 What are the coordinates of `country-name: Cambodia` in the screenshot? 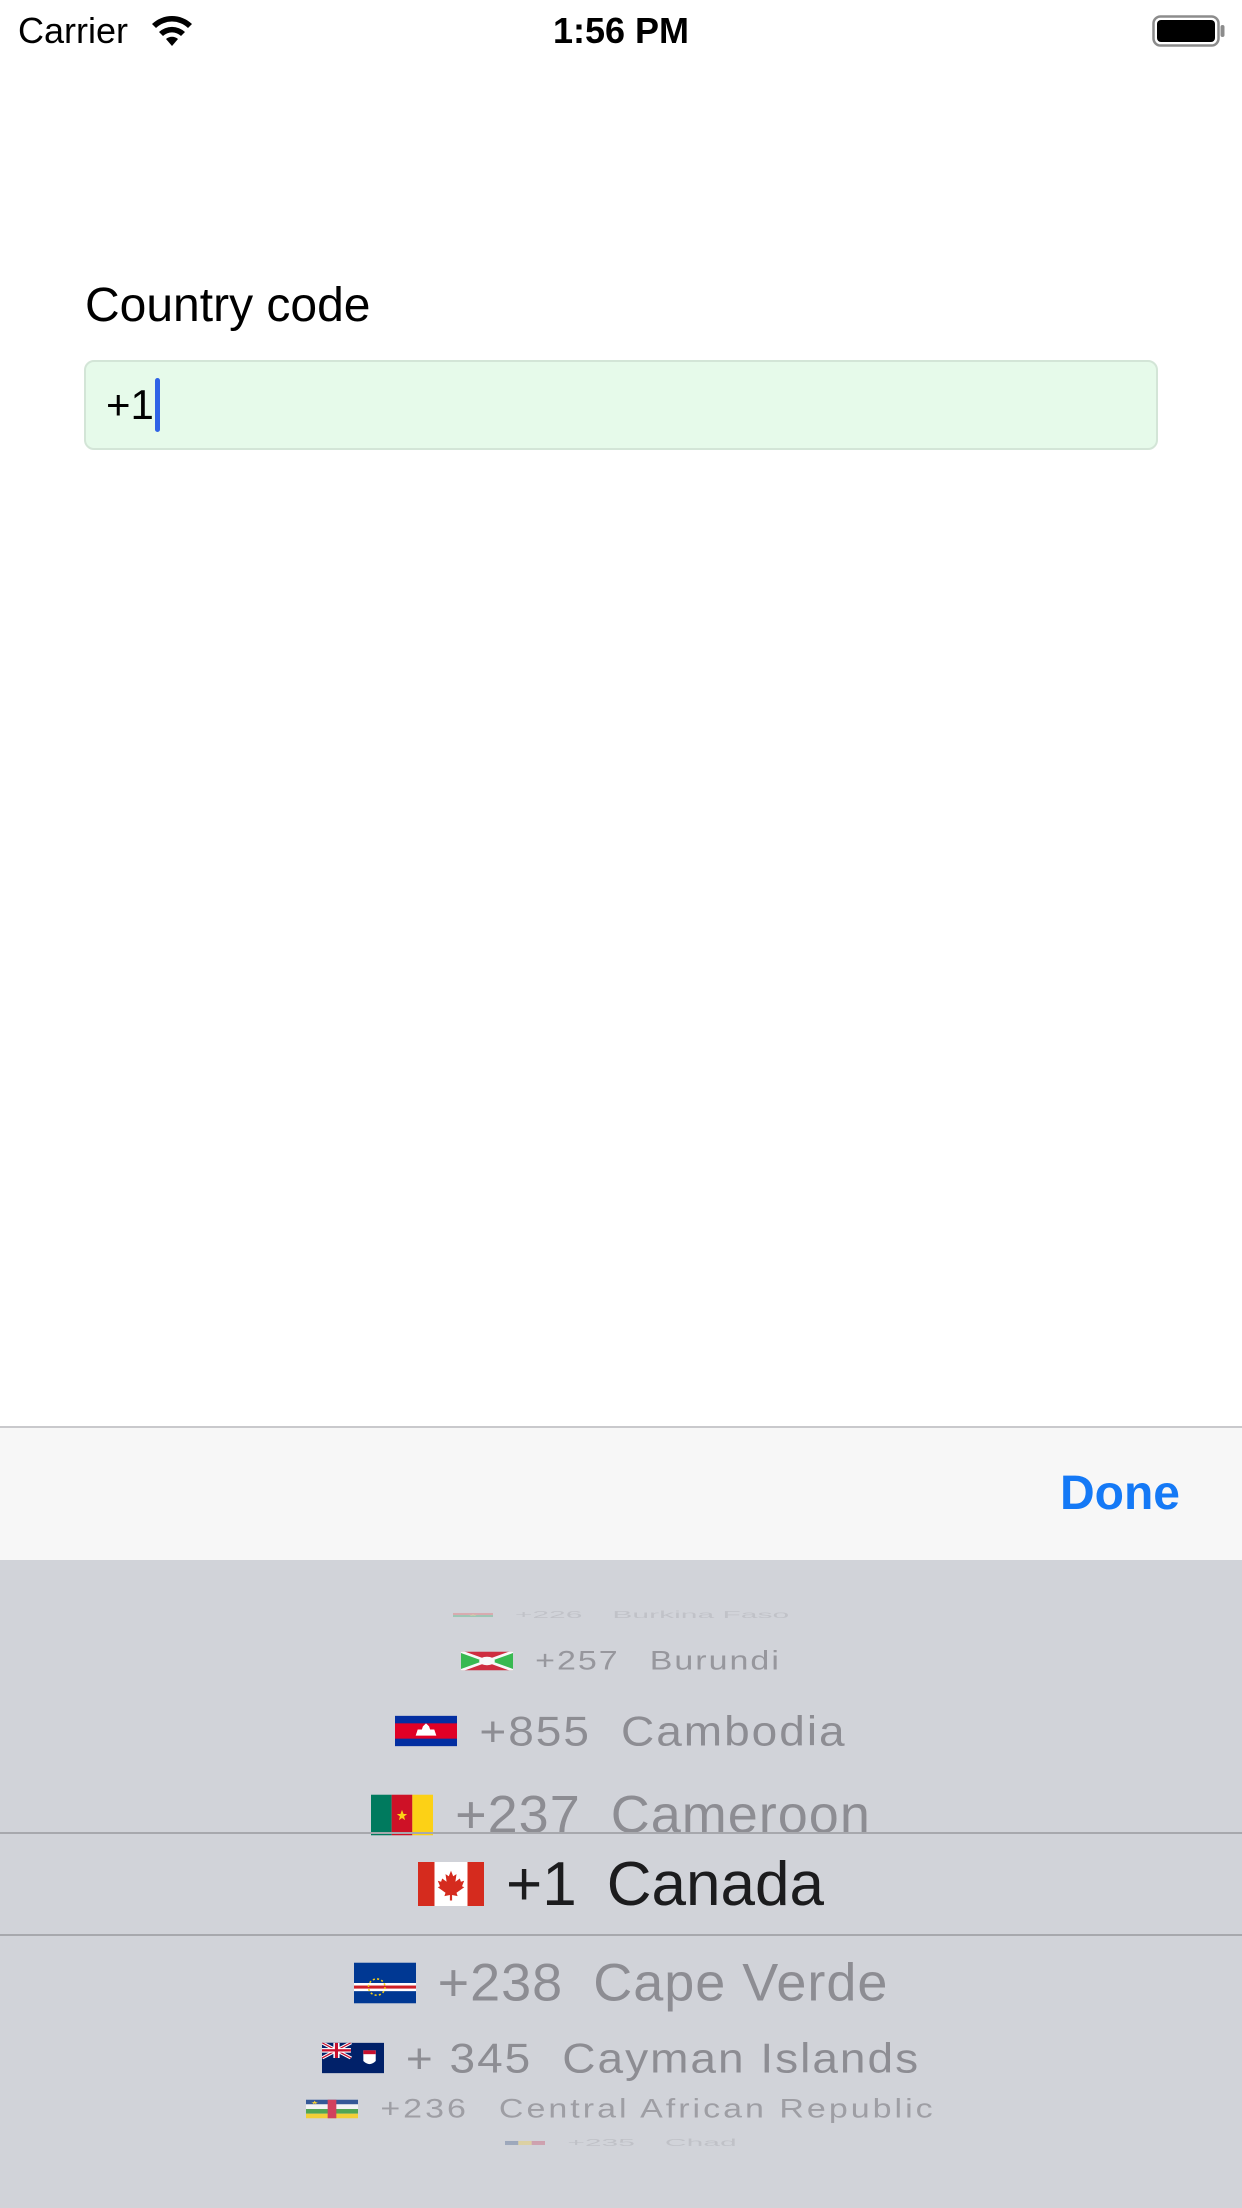 It's located at (733, 1731).